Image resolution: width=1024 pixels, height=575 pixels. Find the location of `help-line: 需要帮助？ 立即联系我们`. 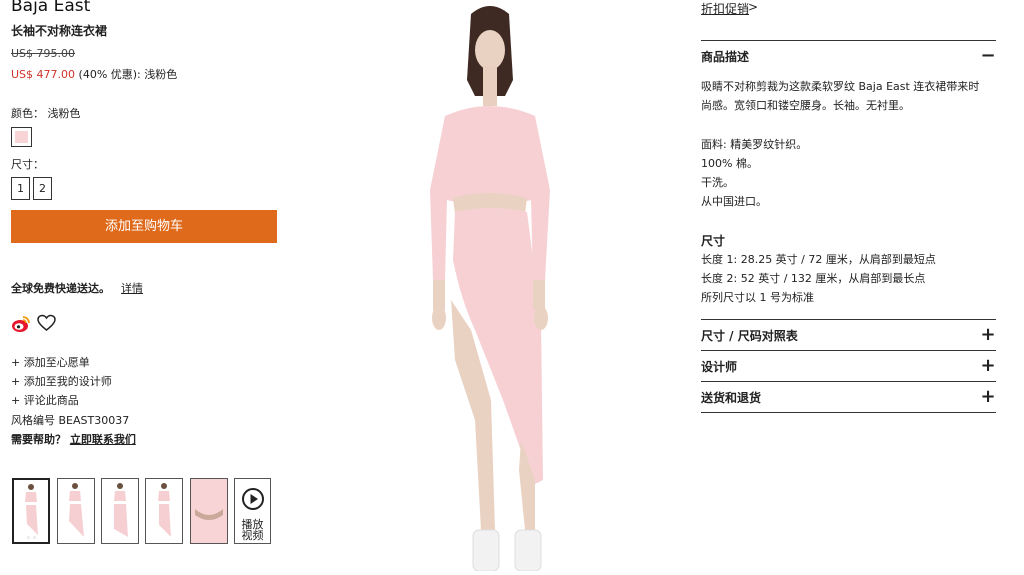

help-line: 需要帮助？ 立即联系我们 is located at coordinates (73, 439).